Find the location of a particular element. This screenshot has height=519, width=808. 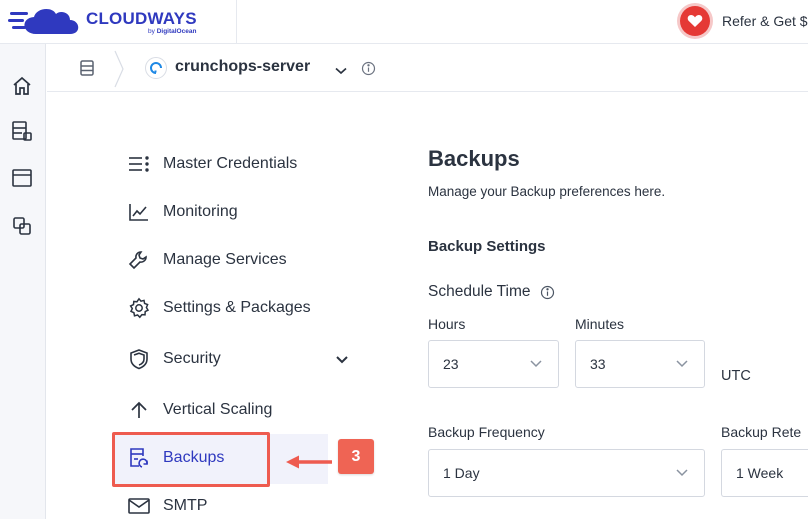

heart-icon is located at coordinates (695, 21).